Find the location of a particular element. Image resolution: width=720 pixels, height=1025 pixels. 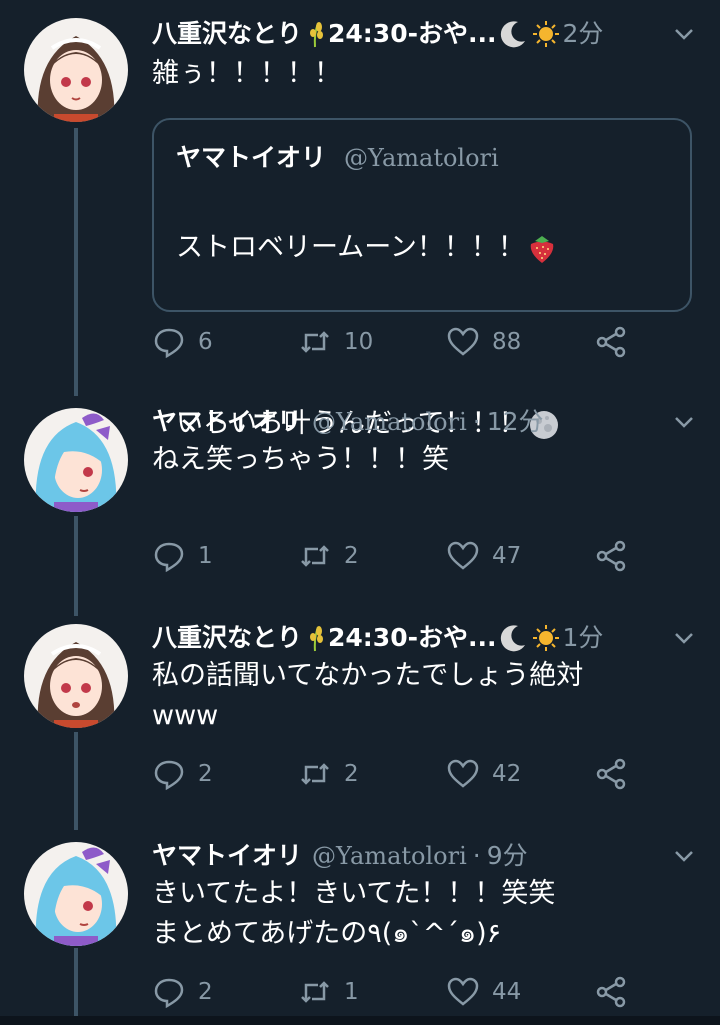

tweet-actions: 2 1 44 is located at coordinates (422, 992).